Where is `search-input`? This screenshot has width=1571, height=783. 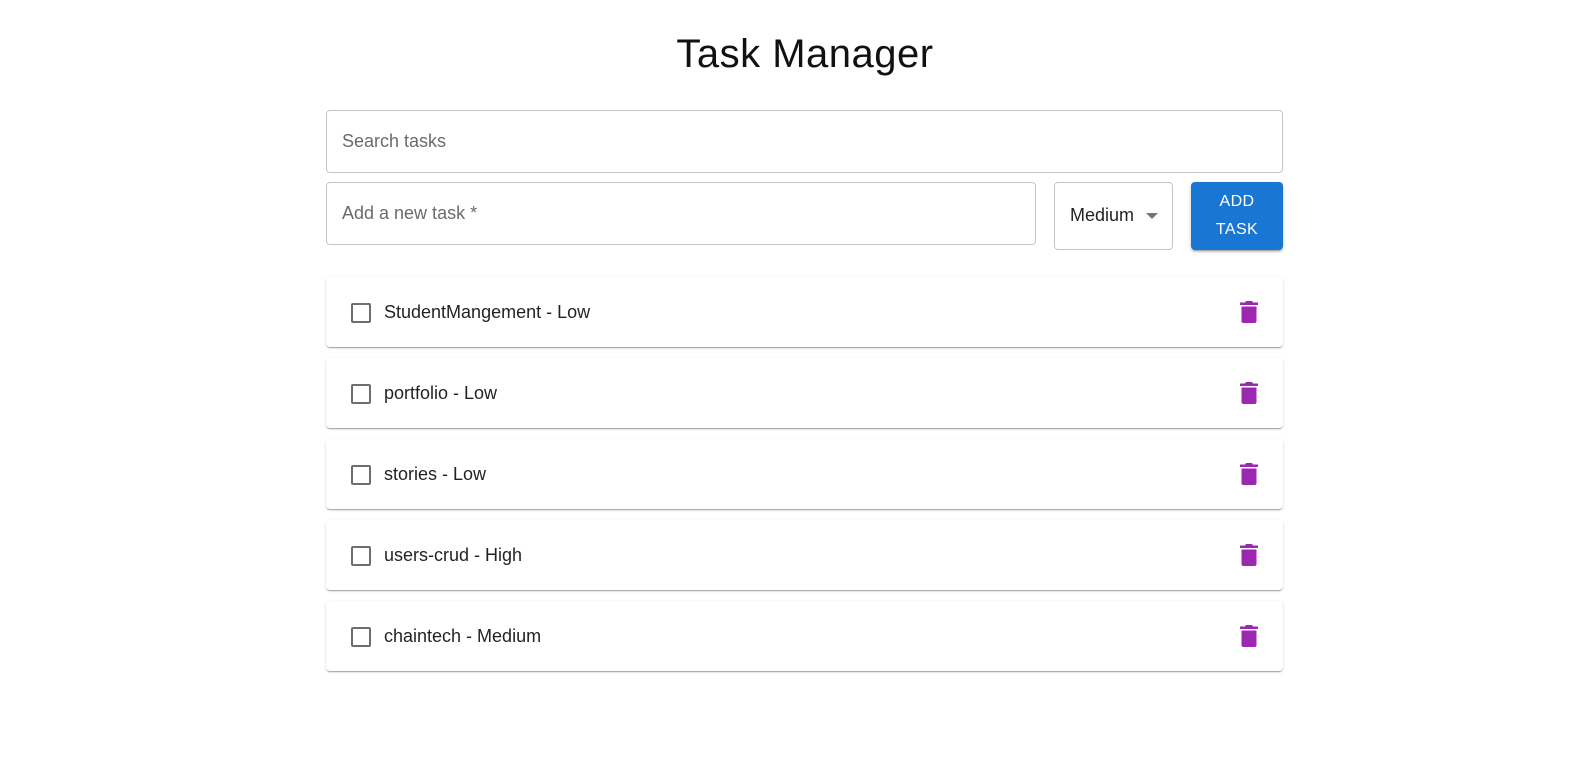 search-input is located at coordinates (804, 141).